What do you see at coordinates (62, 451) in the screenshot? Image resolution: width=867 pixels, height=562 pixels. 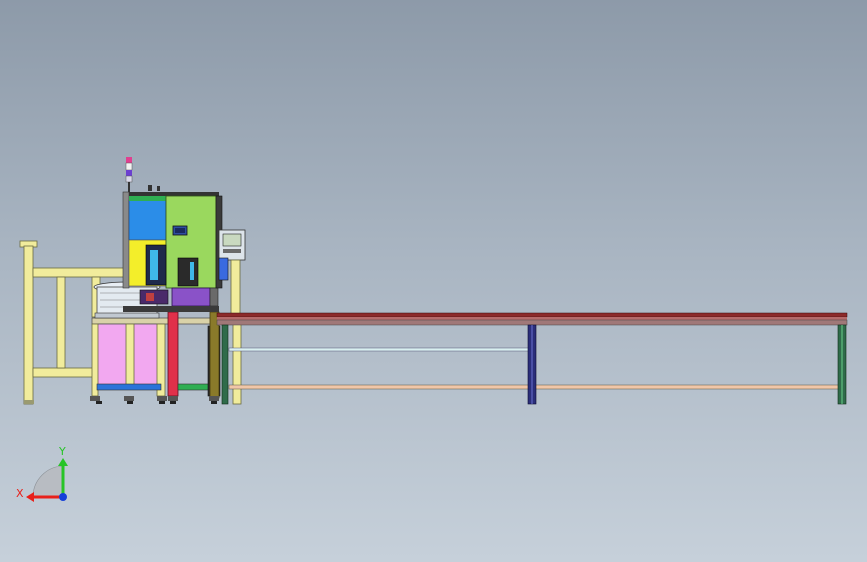 I see `y-axis-label: Y` at bounding box center [62, 451].